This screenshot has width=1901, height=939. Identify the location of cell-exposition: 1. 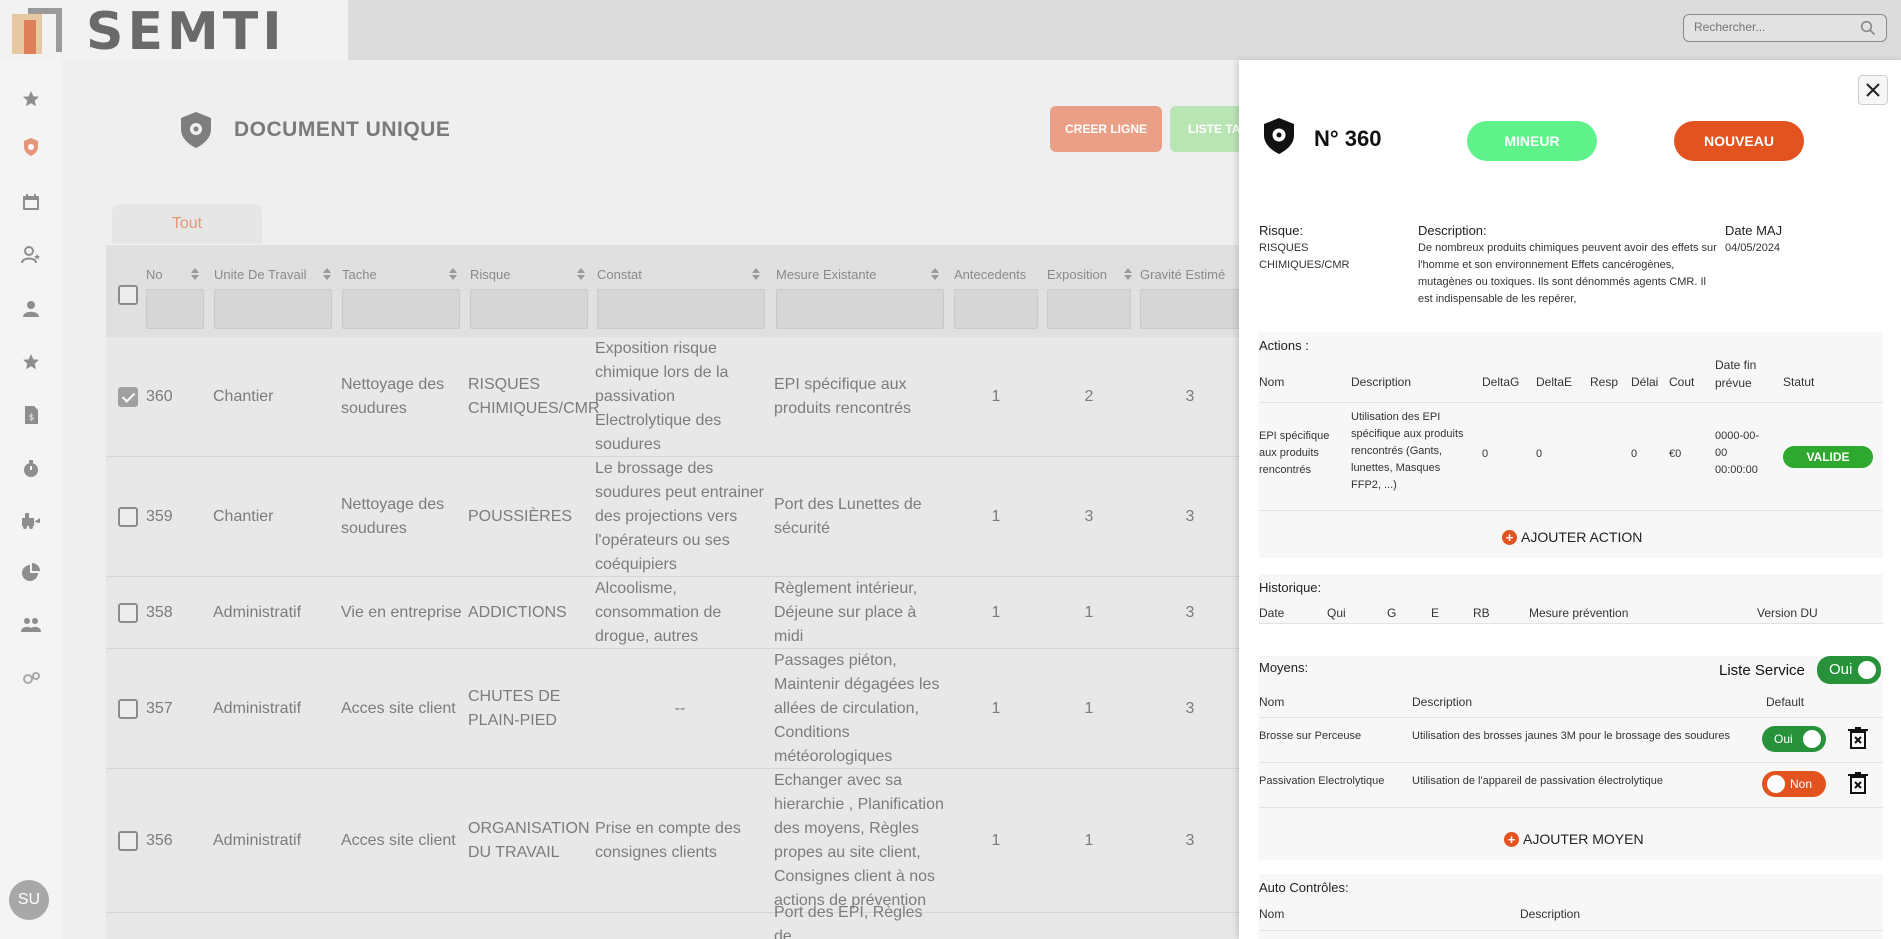
(1089, 840).